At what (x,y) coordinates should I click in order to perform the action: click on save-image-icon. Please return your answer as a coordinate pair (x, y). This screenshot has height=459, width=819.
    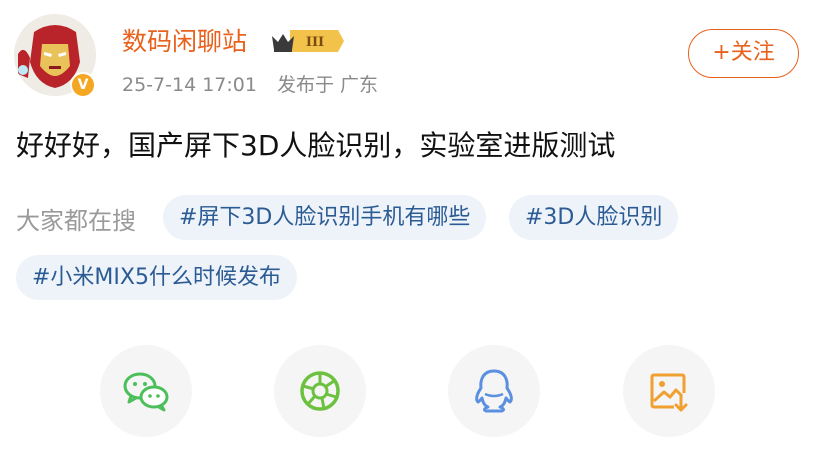
    Looking at the image, I should click on (669, 392).